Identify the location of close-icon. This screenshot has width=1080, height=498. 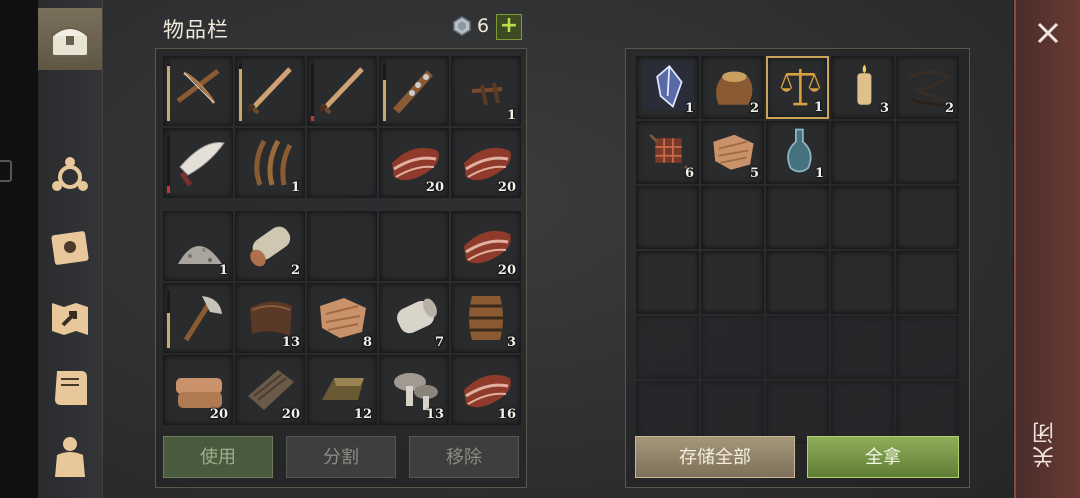
(1048, 33).